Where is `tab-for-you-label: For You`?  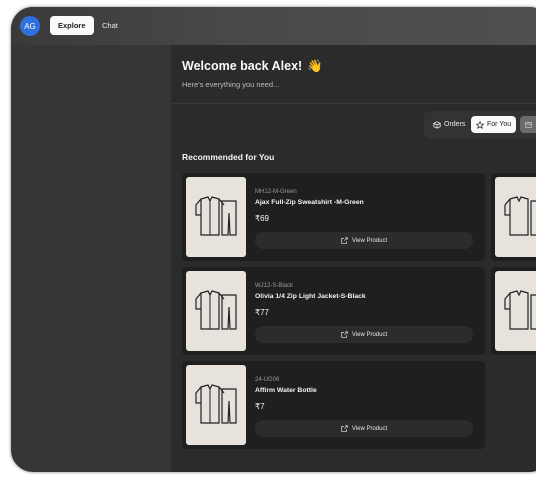 tab-for-you-label: For You is located at coordinates (499, 124).